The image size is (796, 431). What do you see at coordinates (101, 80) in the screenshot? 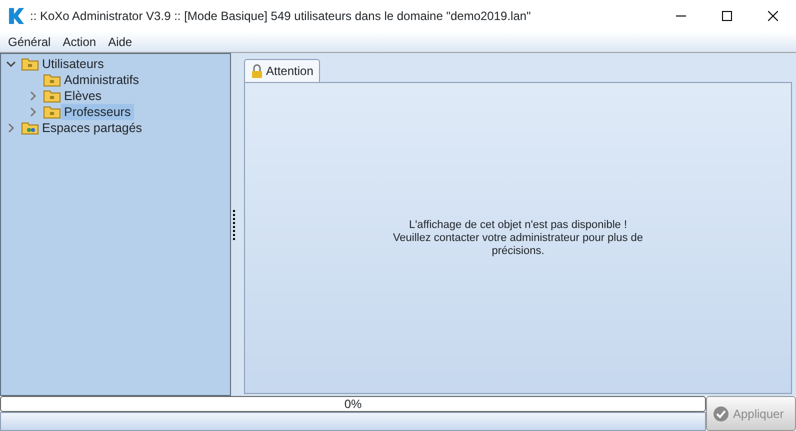
I see `tree-item: Administratifs` at bounding box center [101, 80].